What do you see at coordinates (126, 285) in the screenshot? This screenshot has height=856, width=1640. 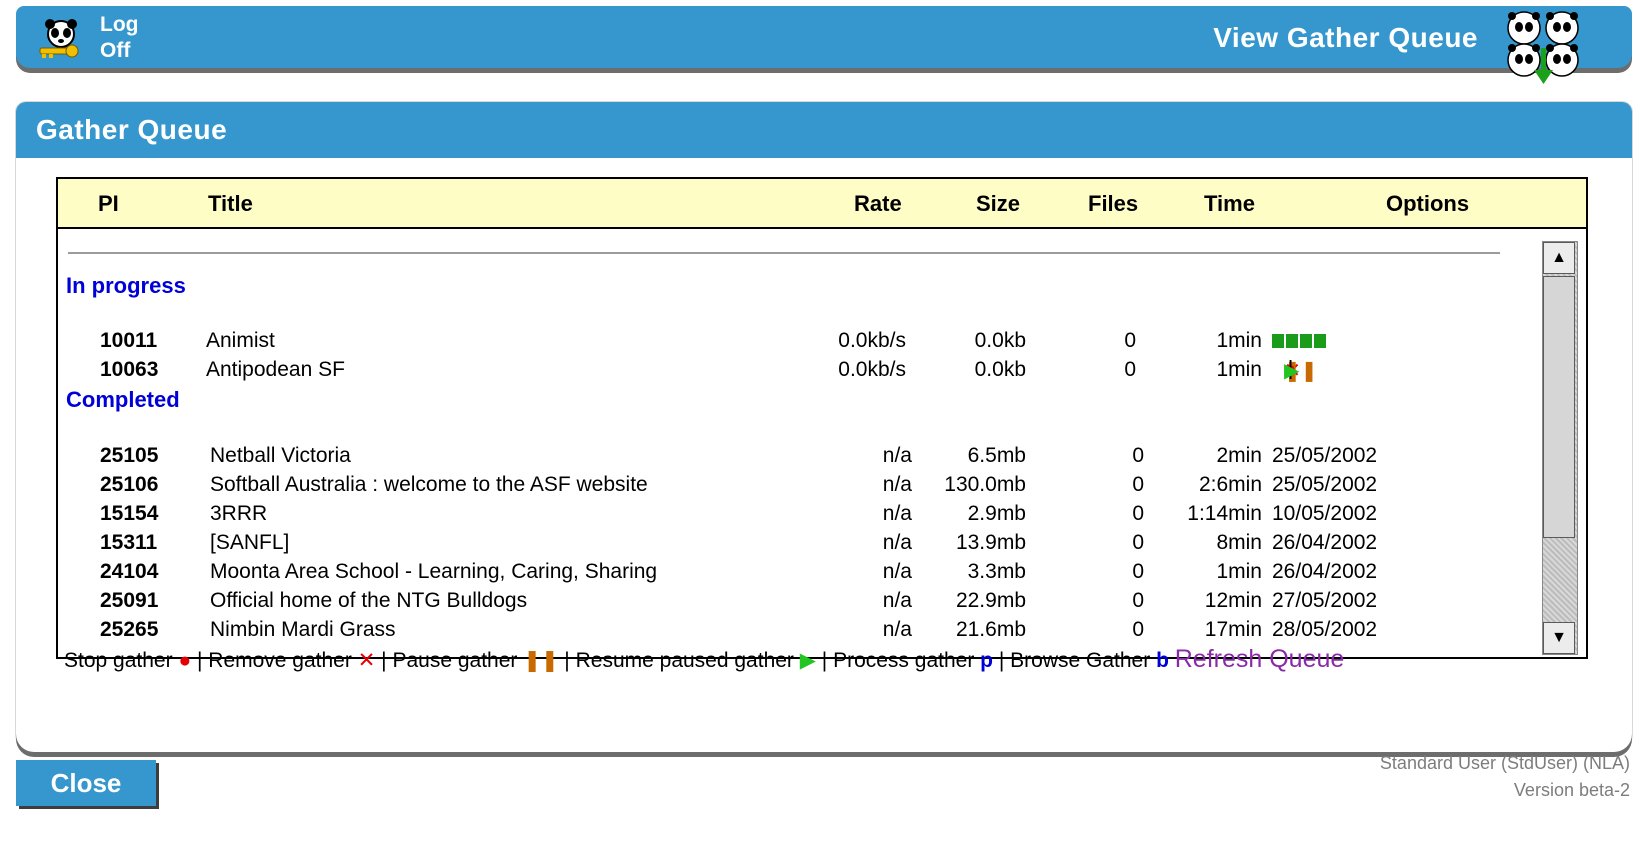 I see `in-progress-heading: In progress` at bounding box center [126, 285].